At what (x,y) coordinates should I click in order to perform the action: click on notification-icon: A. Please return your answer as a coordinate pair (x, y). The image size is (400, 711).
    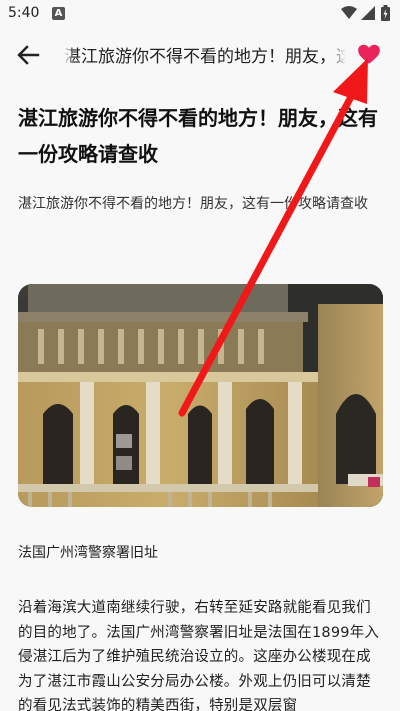
    Looking at the image, I should click on (58, 13).